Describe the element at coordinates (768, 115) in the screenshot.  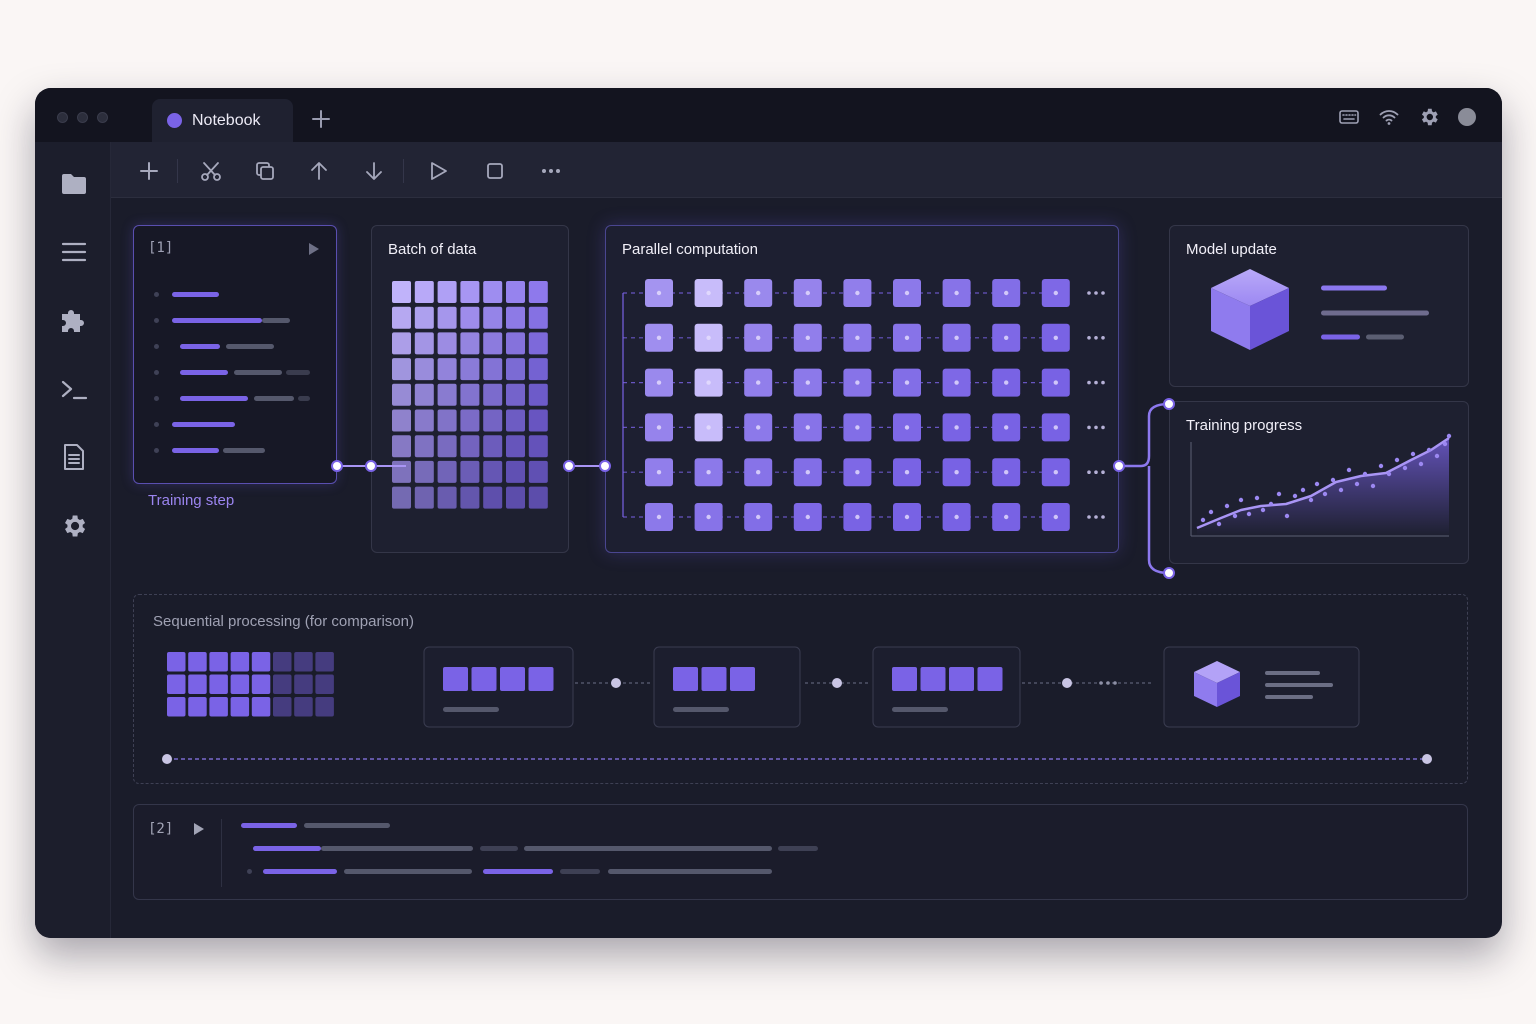
I see `title-bar: Notebook` at that location.